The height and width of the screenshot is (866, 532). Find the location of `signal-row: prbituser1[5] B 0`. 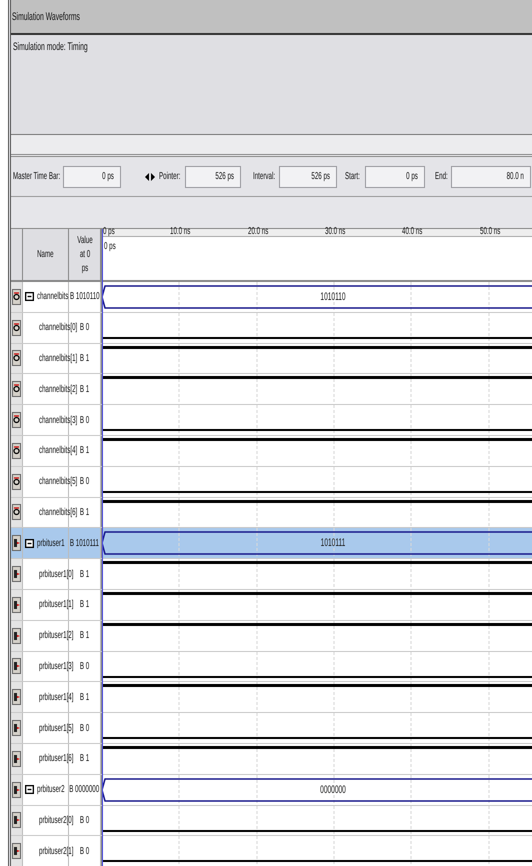

signal-row: prbituser1[5] B 0 is located at coordinates (271, 728).